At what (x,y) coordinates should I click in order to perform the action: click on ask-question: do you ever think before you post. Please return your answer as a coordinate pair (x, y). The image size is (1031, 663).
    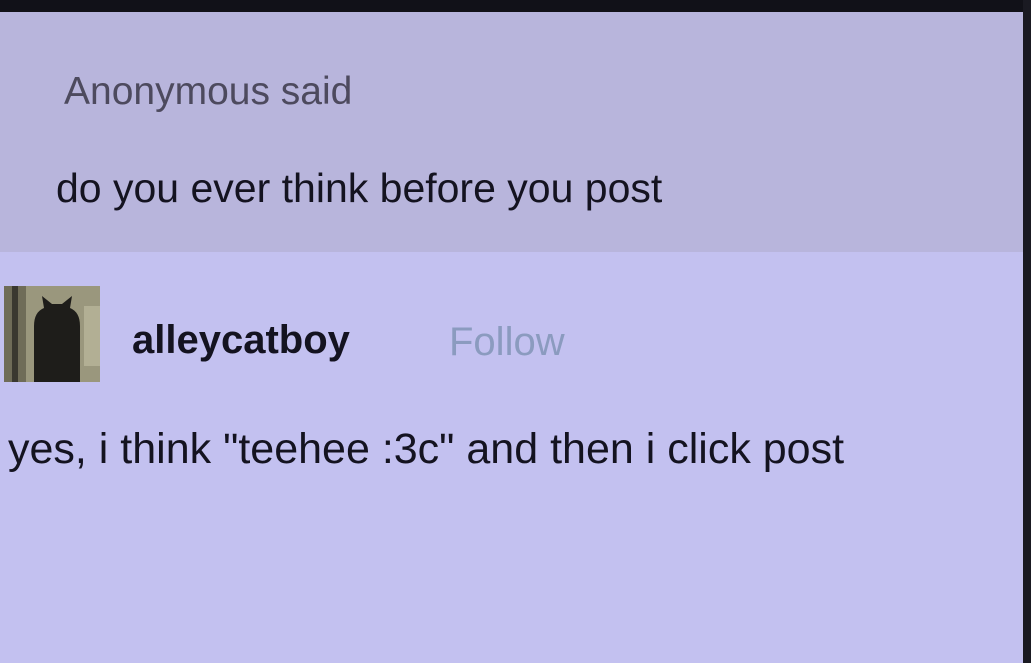
    Looking at the image, I should click on (359, 188).